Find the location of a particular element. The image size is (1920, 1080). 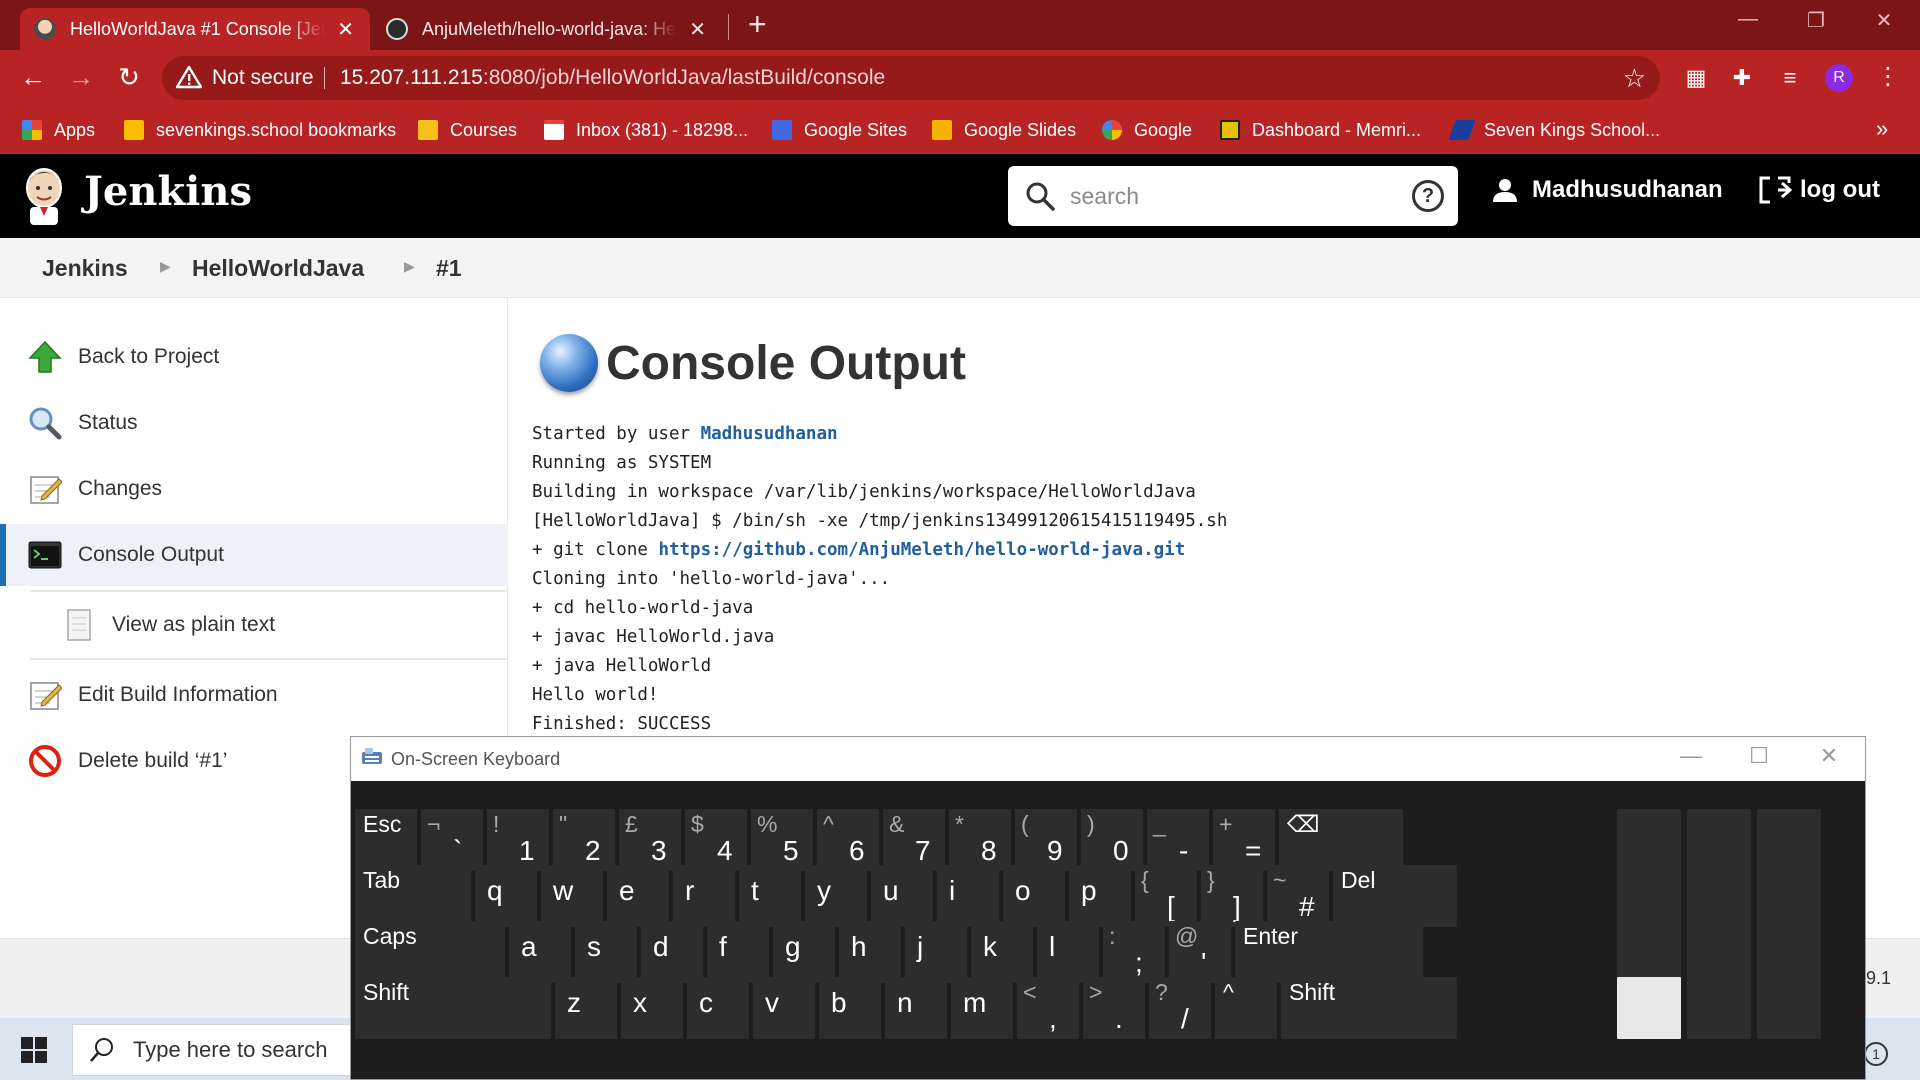

key-n: n is located at coordinates (916, 1008).